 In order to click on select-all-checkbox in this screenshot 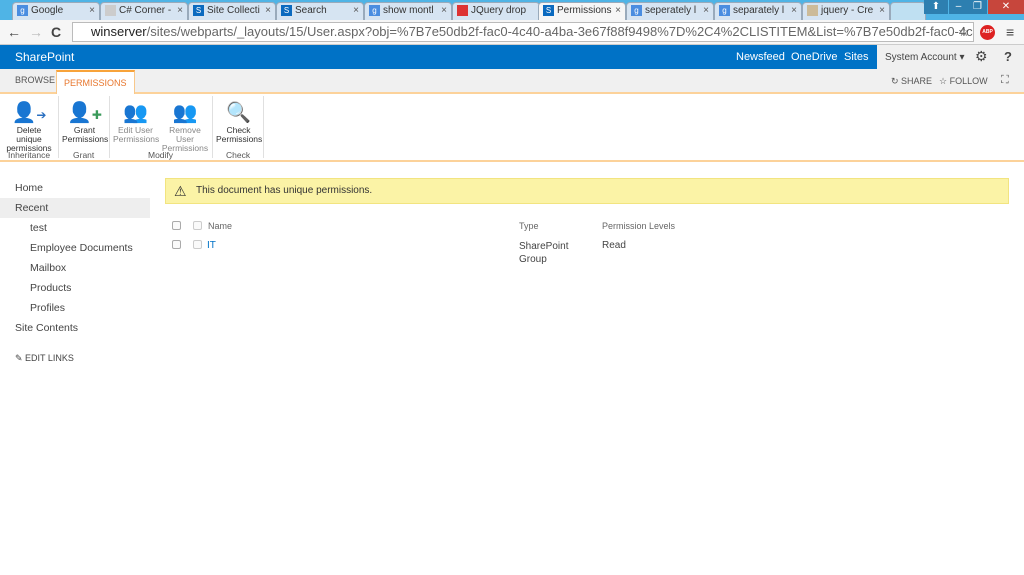, I will do `click(176, 225)`.